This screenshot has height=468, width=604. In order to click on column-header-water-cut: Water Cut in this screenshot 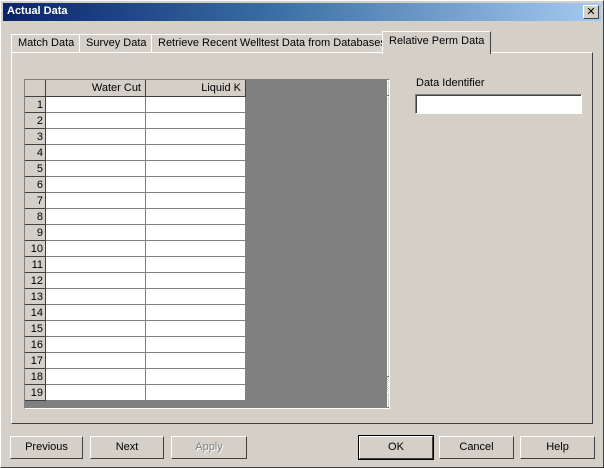, I will do `click(96, 88)`.